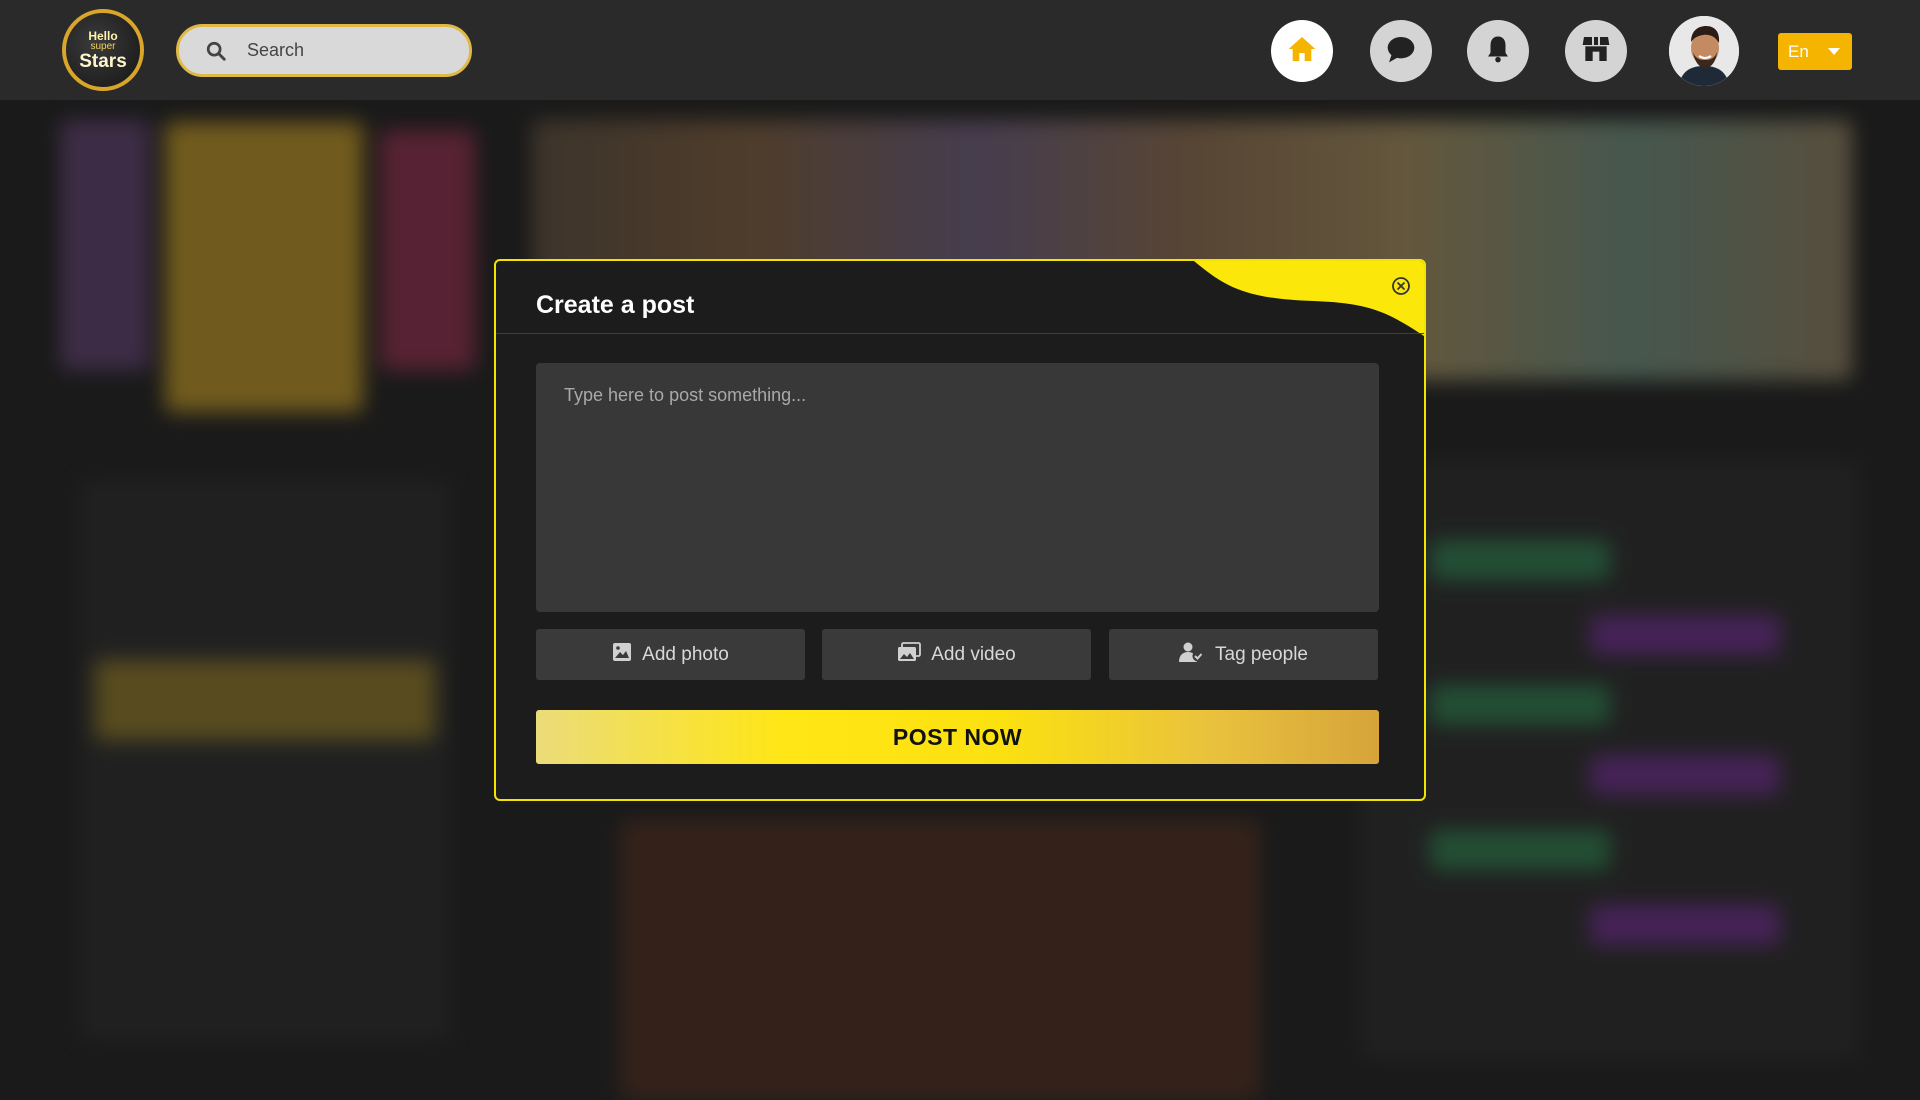 The width and height of the screenshot is (1920, 1100). I want to click on post-now-button: POST NOW, so click(957, 737).